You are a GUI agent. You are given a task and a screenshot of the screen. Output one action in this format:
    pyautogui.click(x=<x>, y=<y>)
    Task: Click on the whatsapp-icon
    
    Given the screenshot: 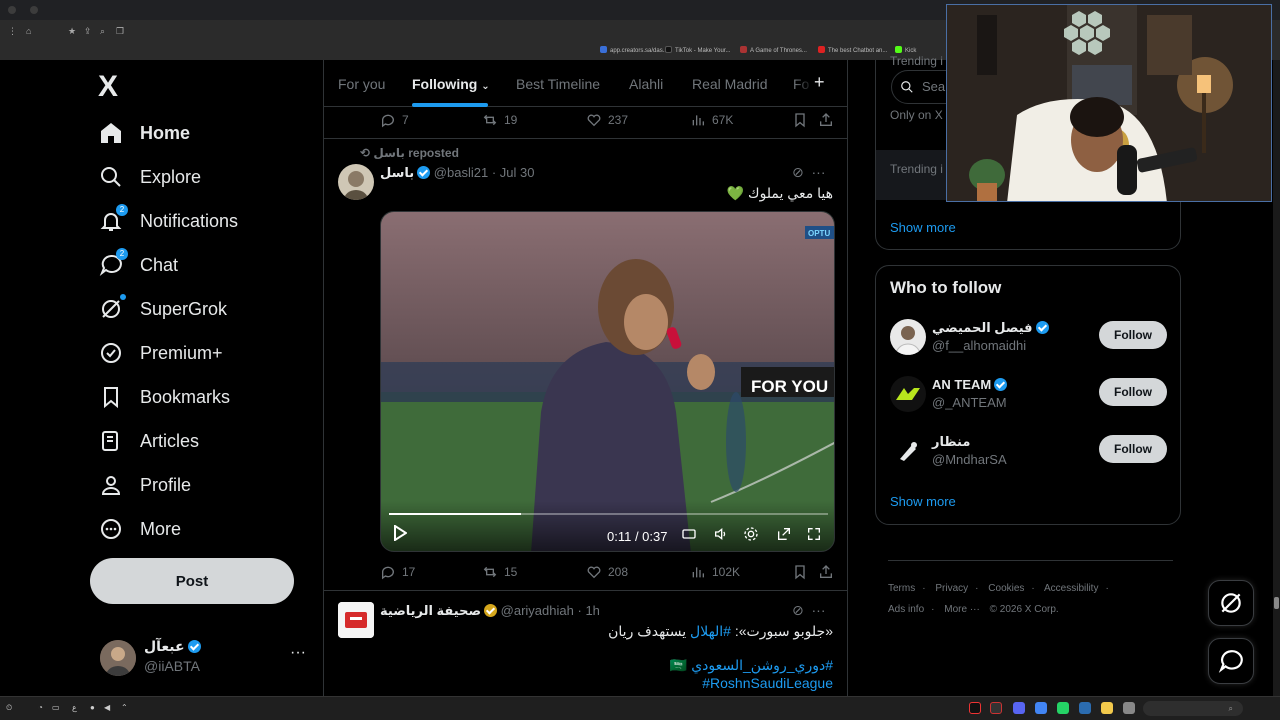 What is the action you would take?
    pyautogui.click(x=1063, y=708)
    